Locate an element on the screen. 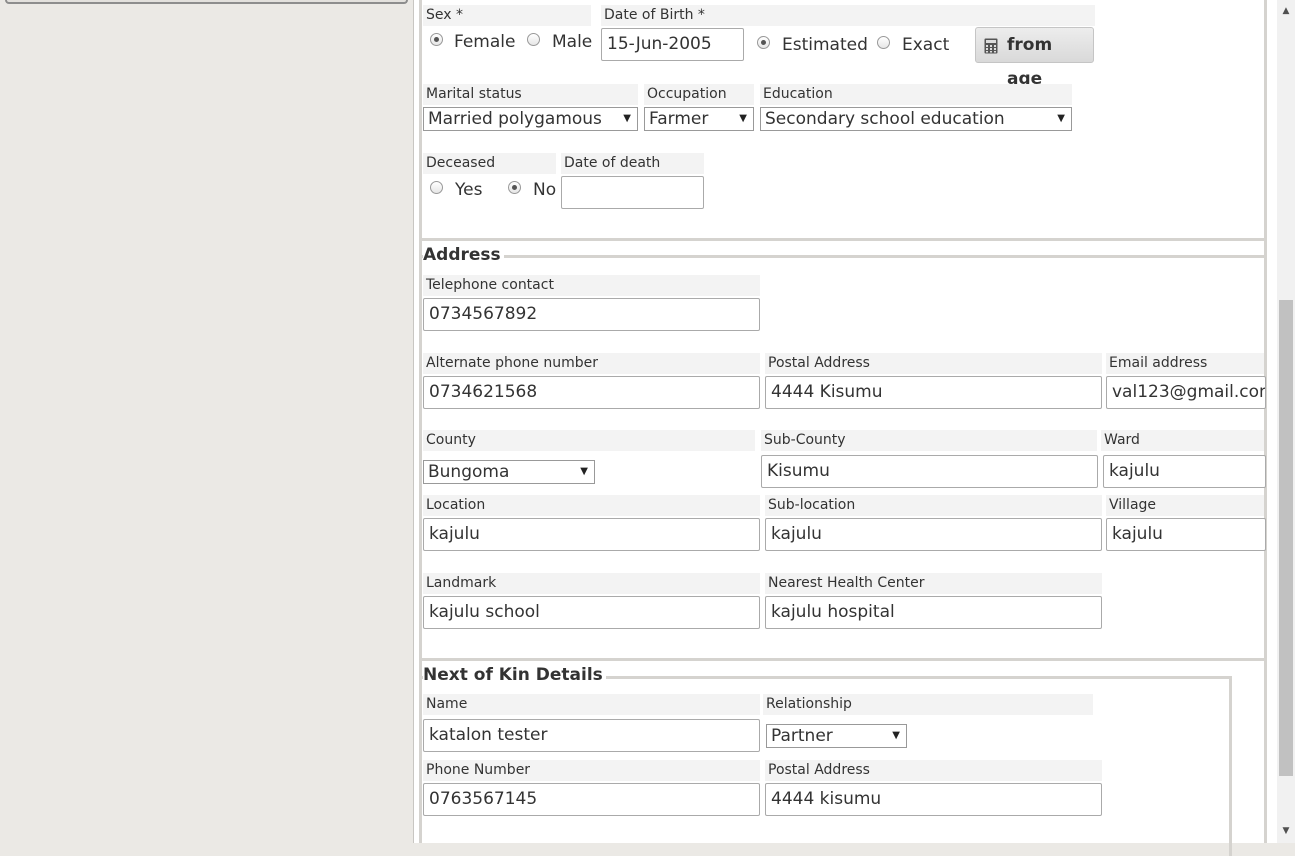  ward-label: Ward is located at coordinates (1182, 440).